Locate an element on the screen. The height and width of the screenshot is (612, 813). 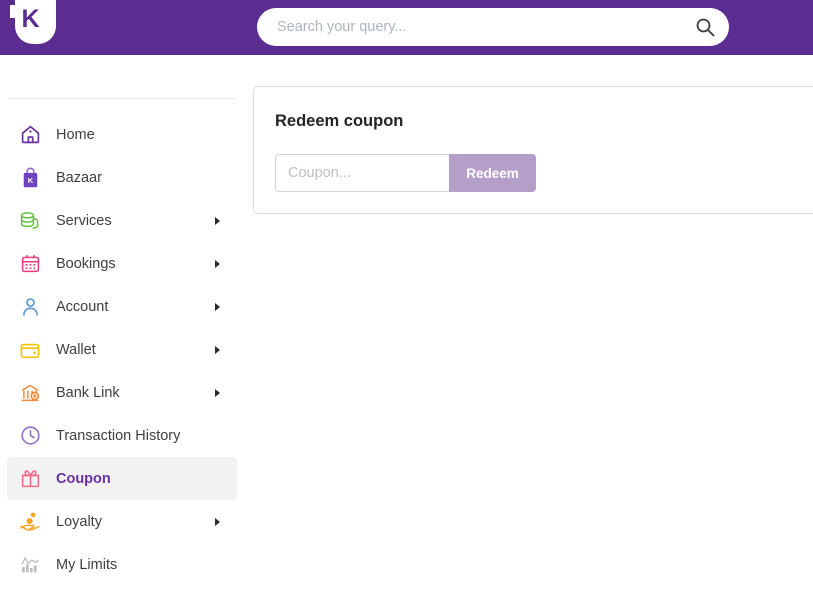
sidebar-item-my-limits: My Limits is located at coordinates (122, 564).